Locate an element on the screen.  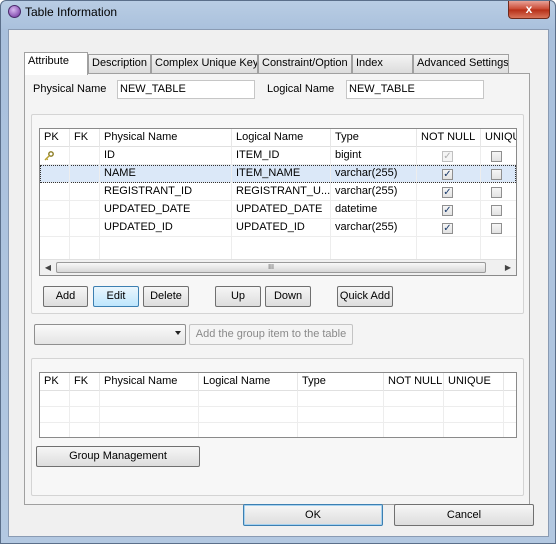
tab-index: Index is located at coordinates (382, 63).